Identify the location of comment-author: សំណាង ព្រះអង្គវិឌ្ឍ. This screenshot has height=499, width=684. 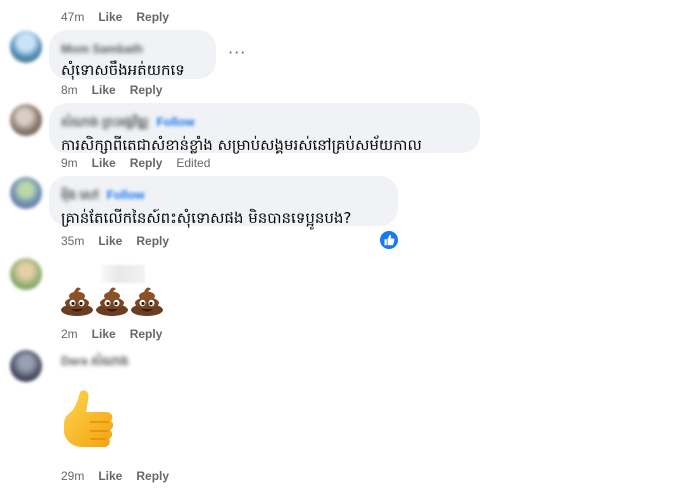
(105, 123).